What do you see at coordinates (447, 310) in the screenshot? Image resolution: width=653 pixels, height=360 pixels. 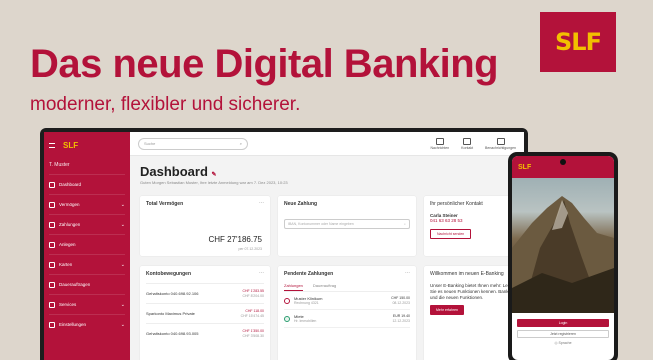 I see `learn-more-button: Mehr erfahren` at bounding box center [447, 310].